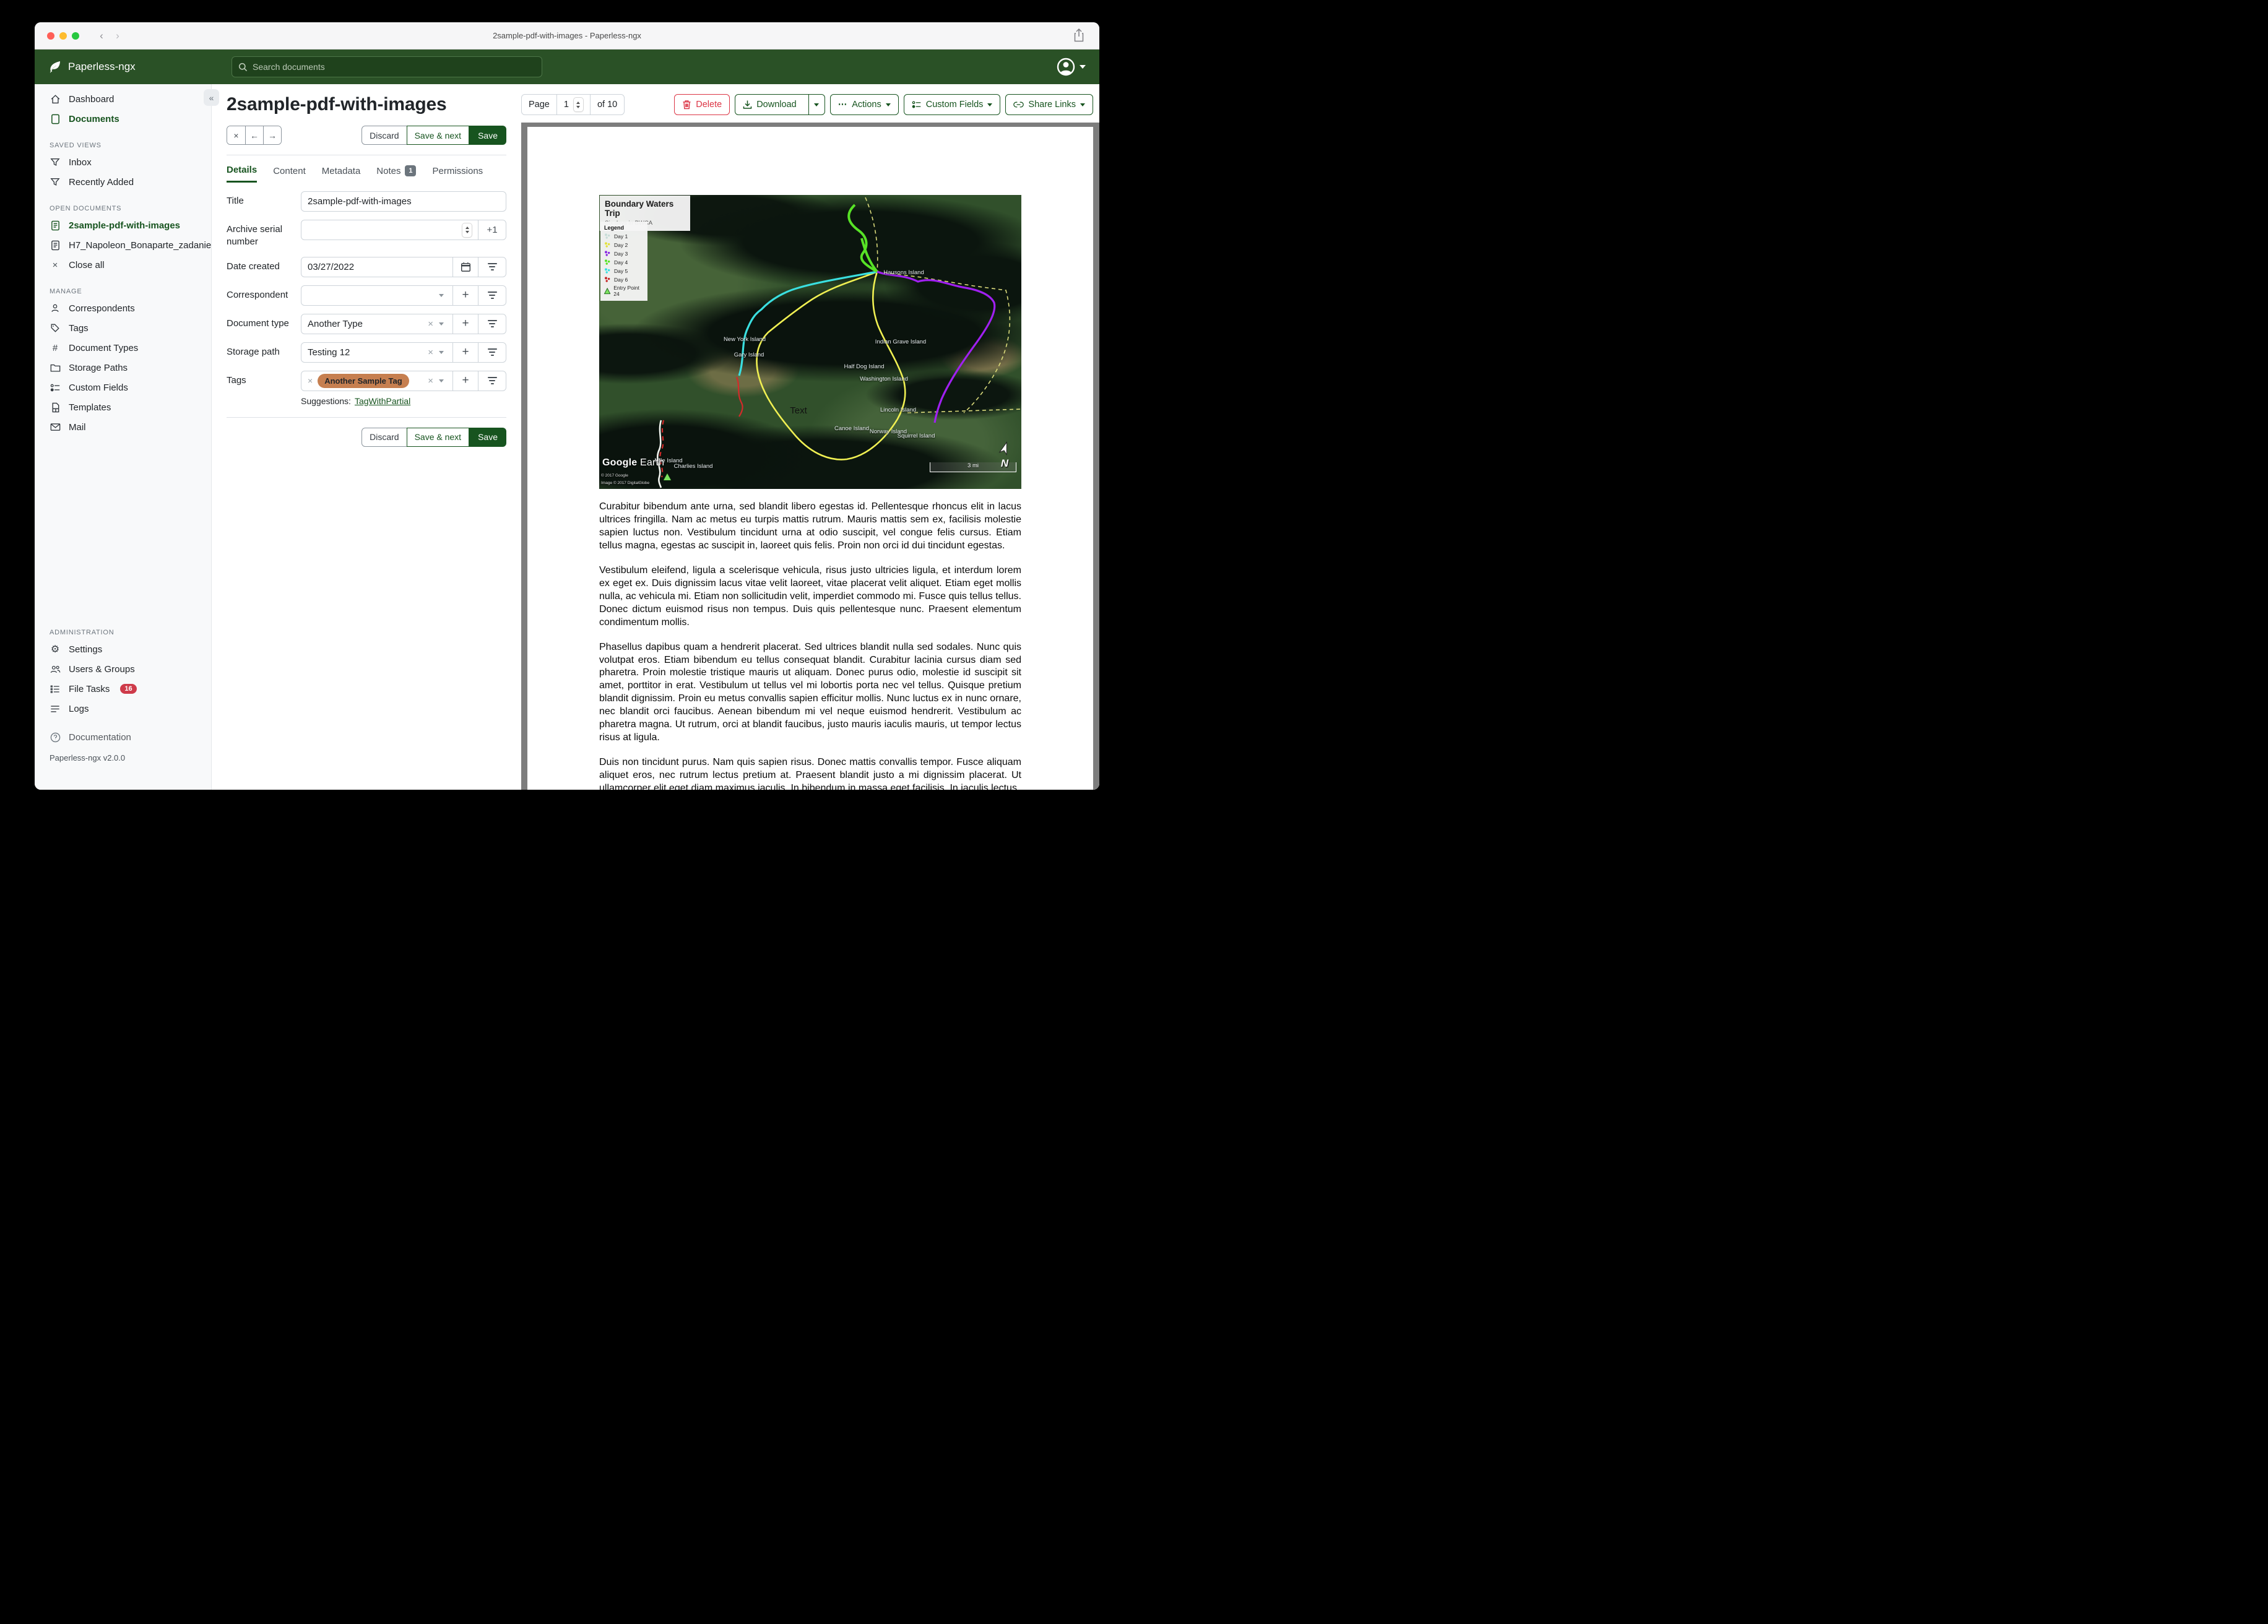 The width and height of the screenshot is (2268, 1624). What do you see at coordinates (123, 308) in the screenshot?
I see `sidebar-item-correspondents: Correspondents` at bounding box center [123, 308].